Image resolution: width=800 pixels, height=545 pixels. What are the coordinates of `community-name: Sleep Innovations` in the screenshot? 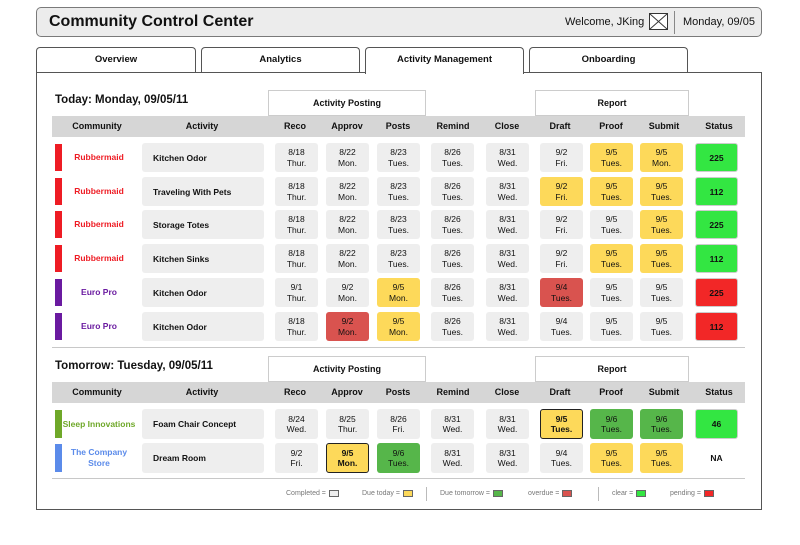 It's located at (99, 424).